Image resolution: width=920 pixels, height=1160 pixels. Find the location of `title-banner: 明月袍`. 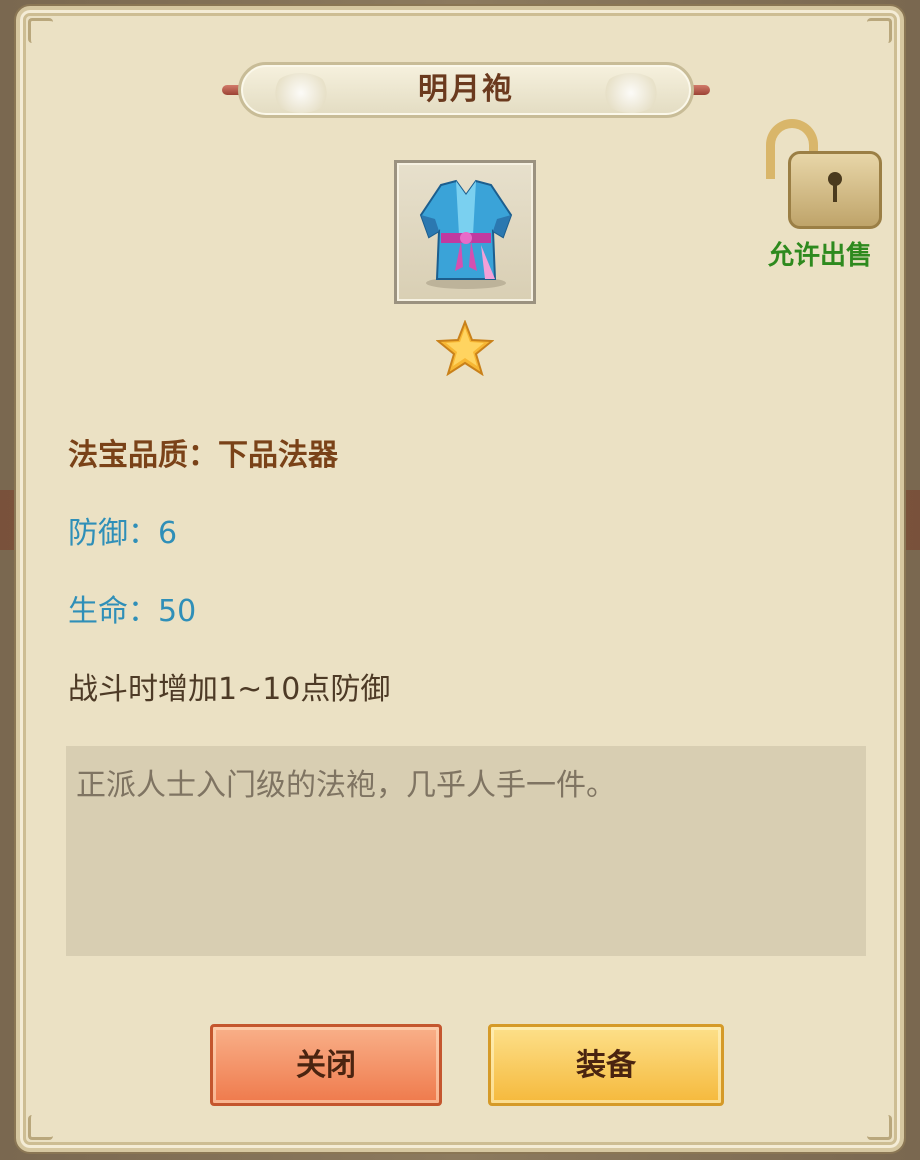

title-banner: 明月袍 is located at coordinates (466, 90).